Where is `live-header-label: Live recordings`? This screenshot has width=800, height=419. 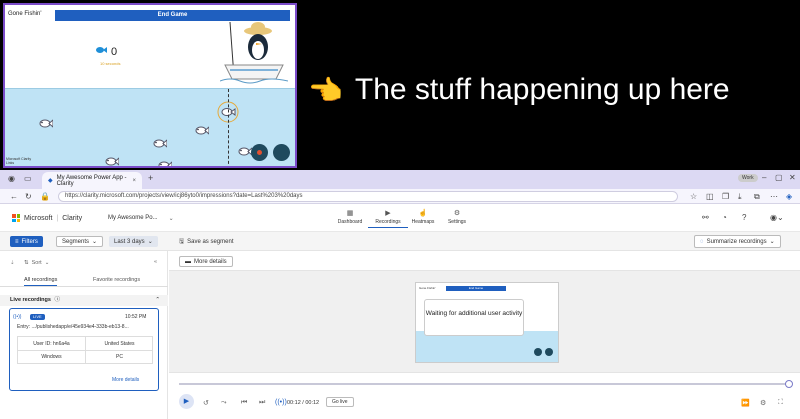
live-header-label: Live recordings is located at coordinates (30, 300).